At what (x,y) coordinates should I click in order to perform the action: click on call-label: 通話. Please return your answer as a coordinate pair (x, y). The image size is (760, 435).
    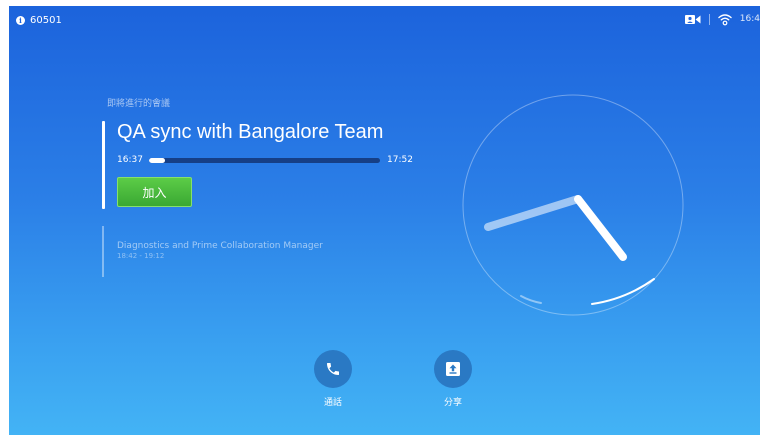
    Looking at the image, I should click on (332, 403).